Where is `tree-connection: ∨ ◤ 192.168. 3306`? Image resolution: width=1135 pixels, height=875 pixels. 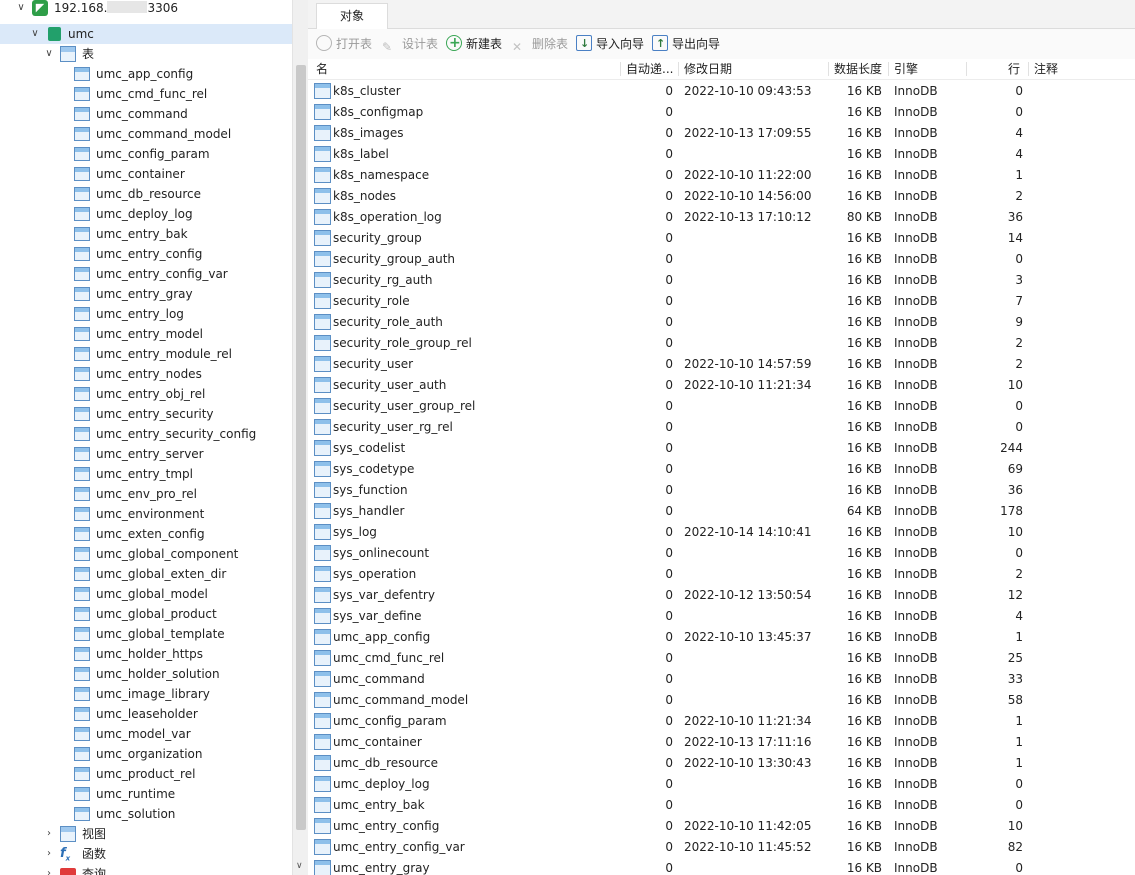 tree-connection: ∨ ◤ 192.168. 3306 is located at coordinates (146, 9).